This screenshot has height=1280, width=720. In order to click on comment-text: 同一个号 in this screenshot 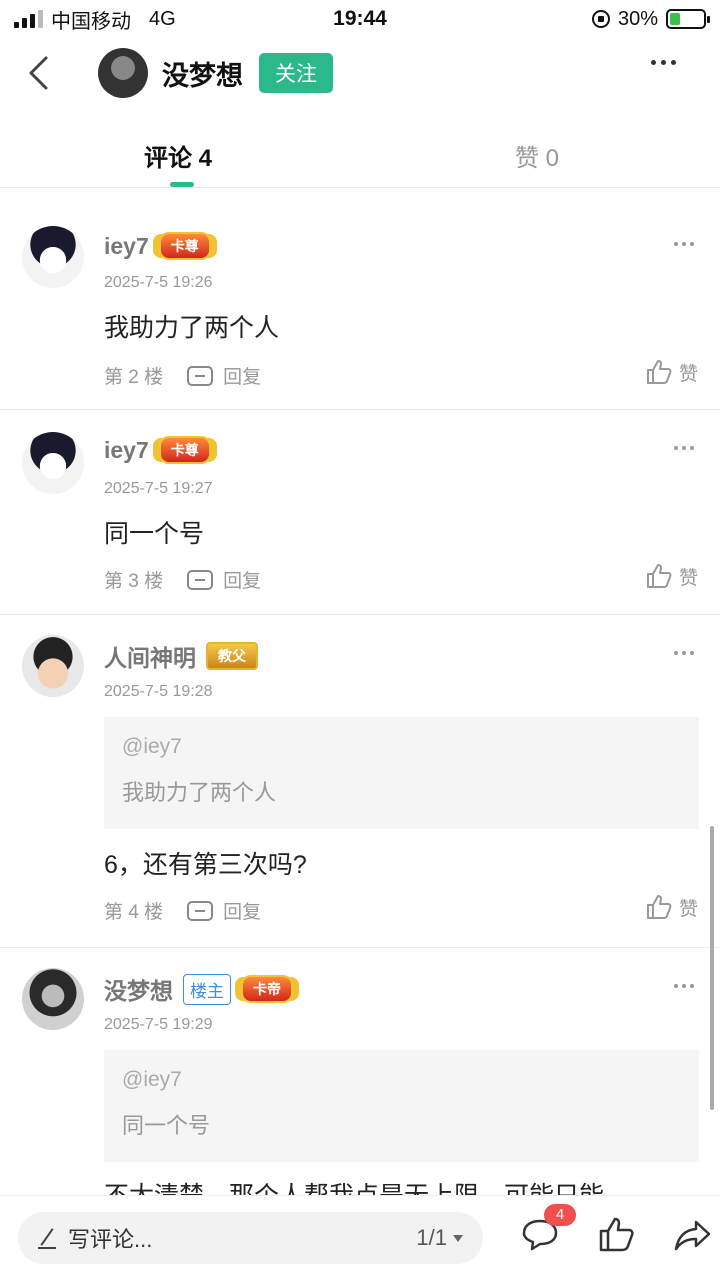, I will do `click(154, 534)`.